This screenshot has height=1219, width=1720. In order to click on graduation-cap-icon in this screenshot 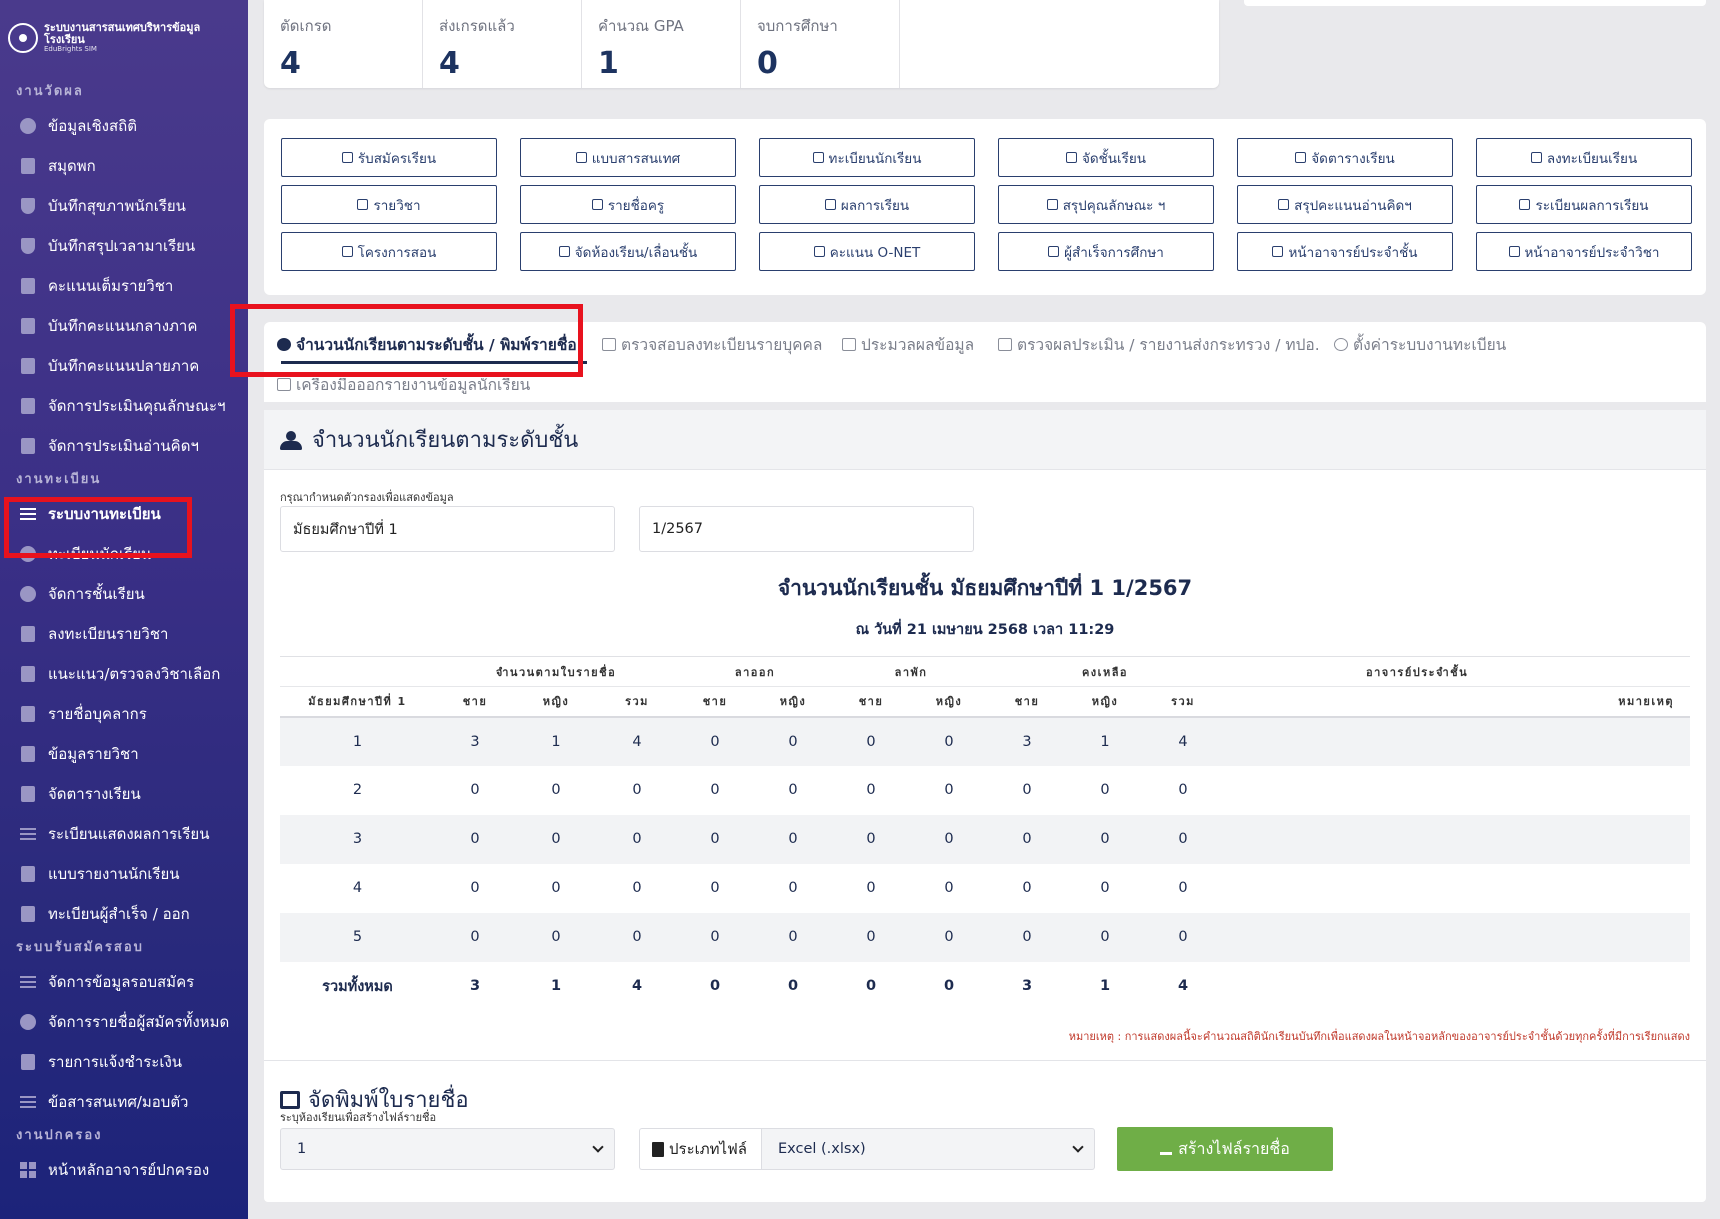, I will do `click(28, 914)`.